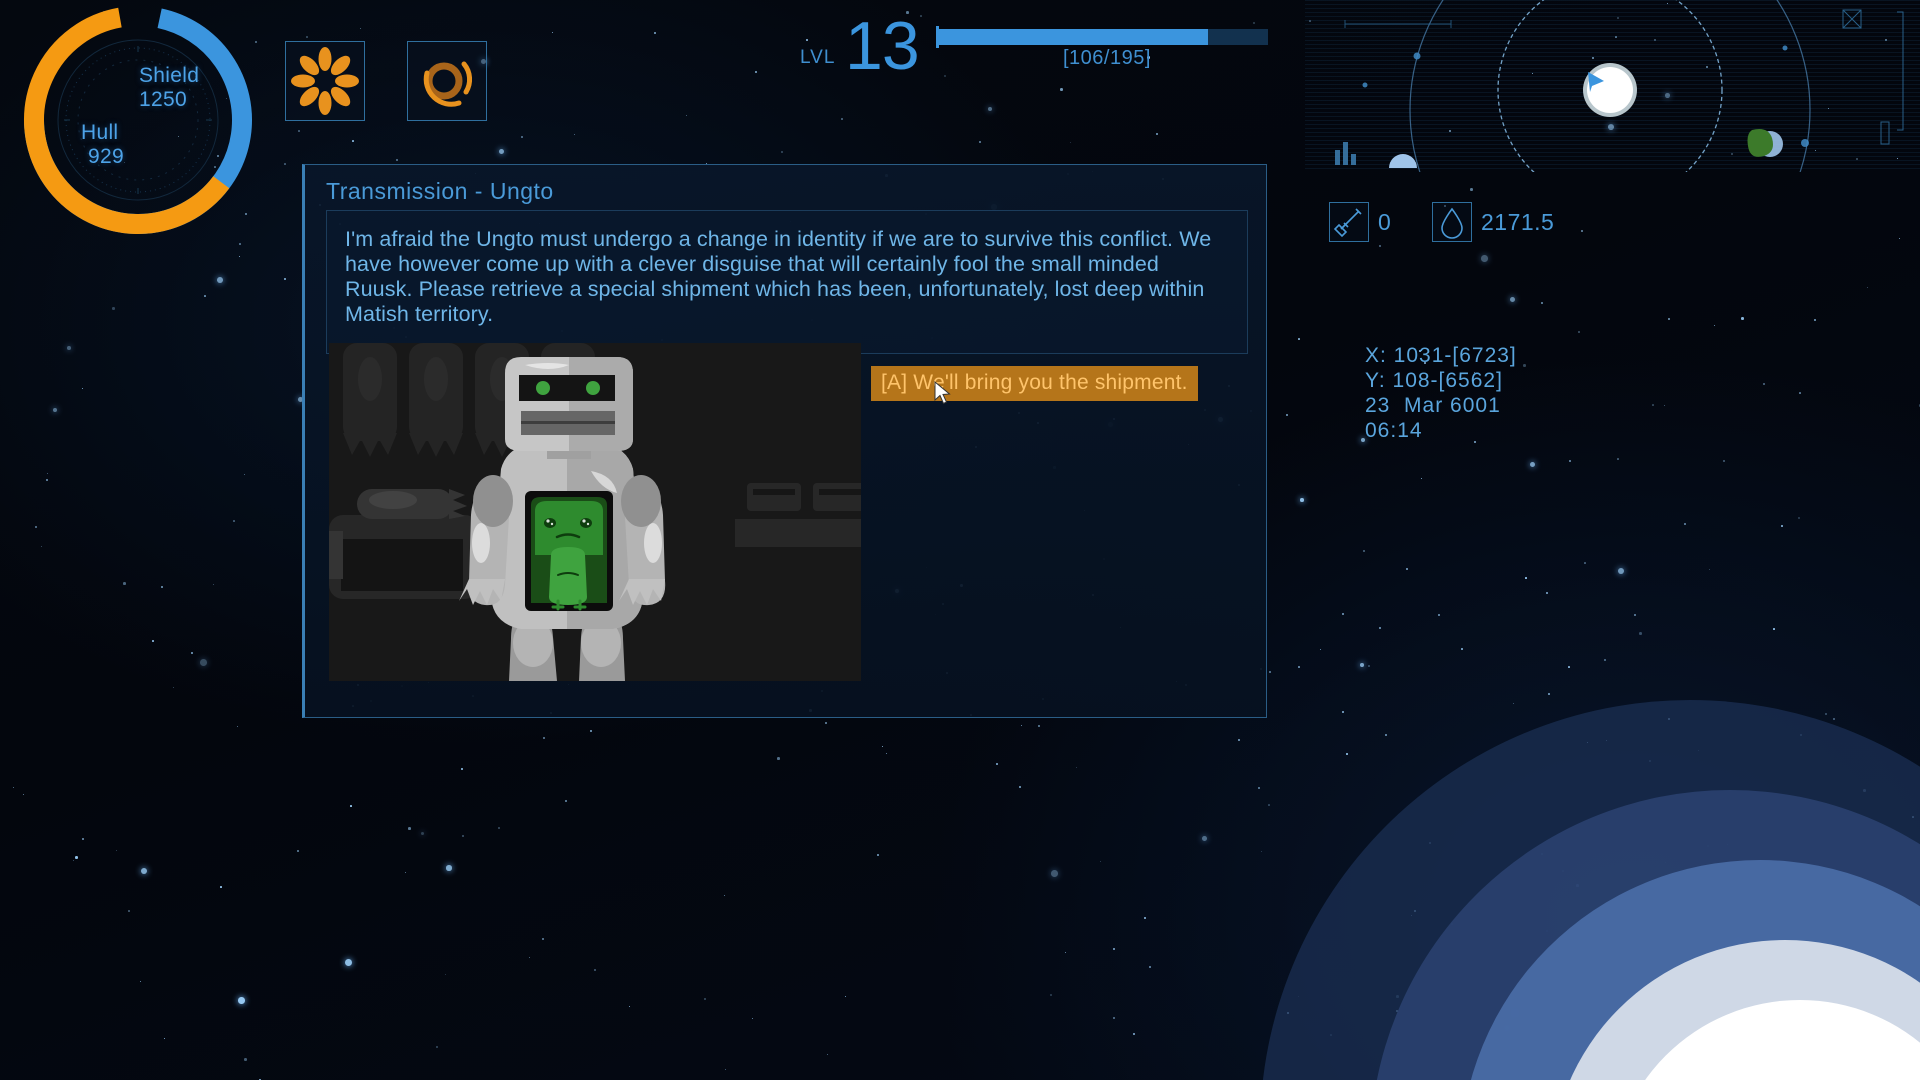  I want to click on xp-text: [106/195], so click(1107, 58).